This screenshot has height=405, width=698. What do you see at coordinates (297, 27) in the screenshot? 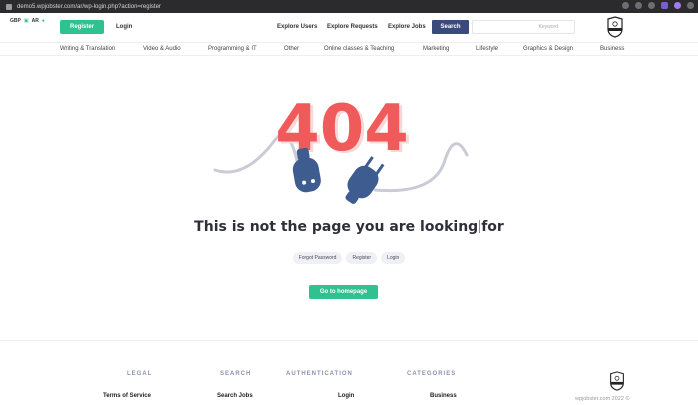
I see `nav-explore-users: Explore Users` at bounding box center [297, 27].